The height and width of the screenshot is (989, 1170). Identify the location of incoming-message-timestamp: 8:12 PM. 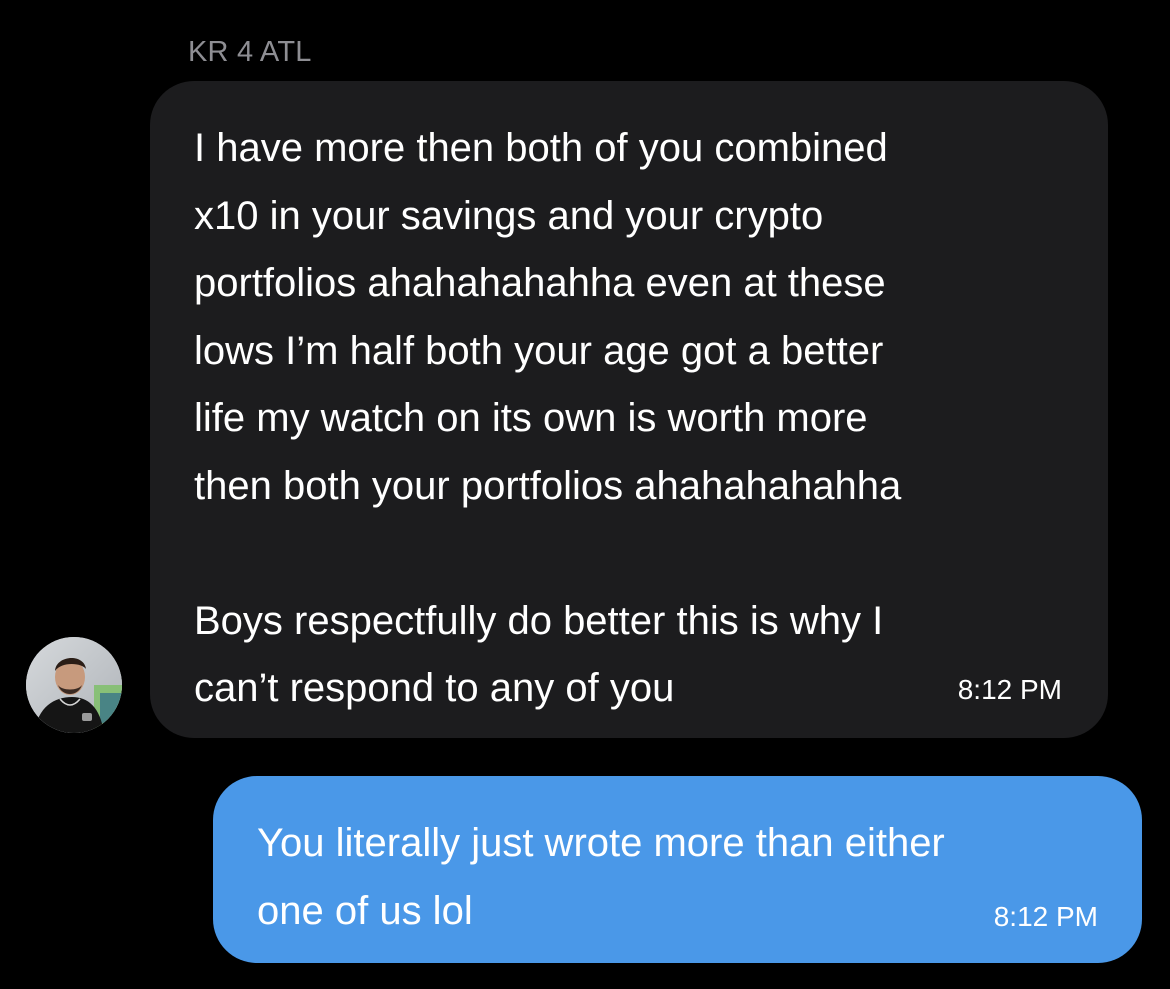
(1009, 689).